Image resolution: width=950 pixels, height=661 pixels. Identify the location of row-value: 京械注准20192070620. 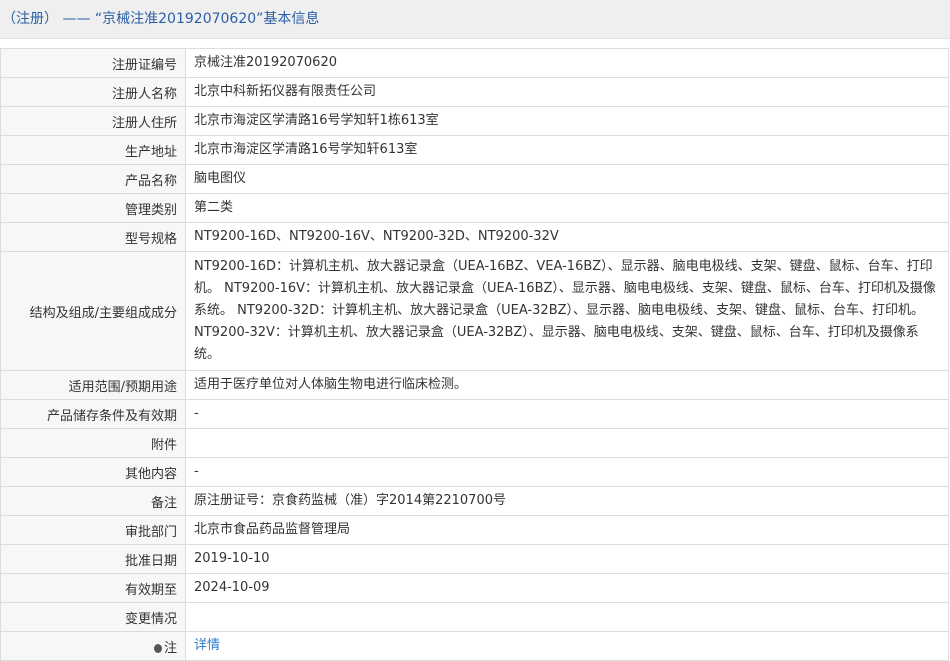
(567, 63).